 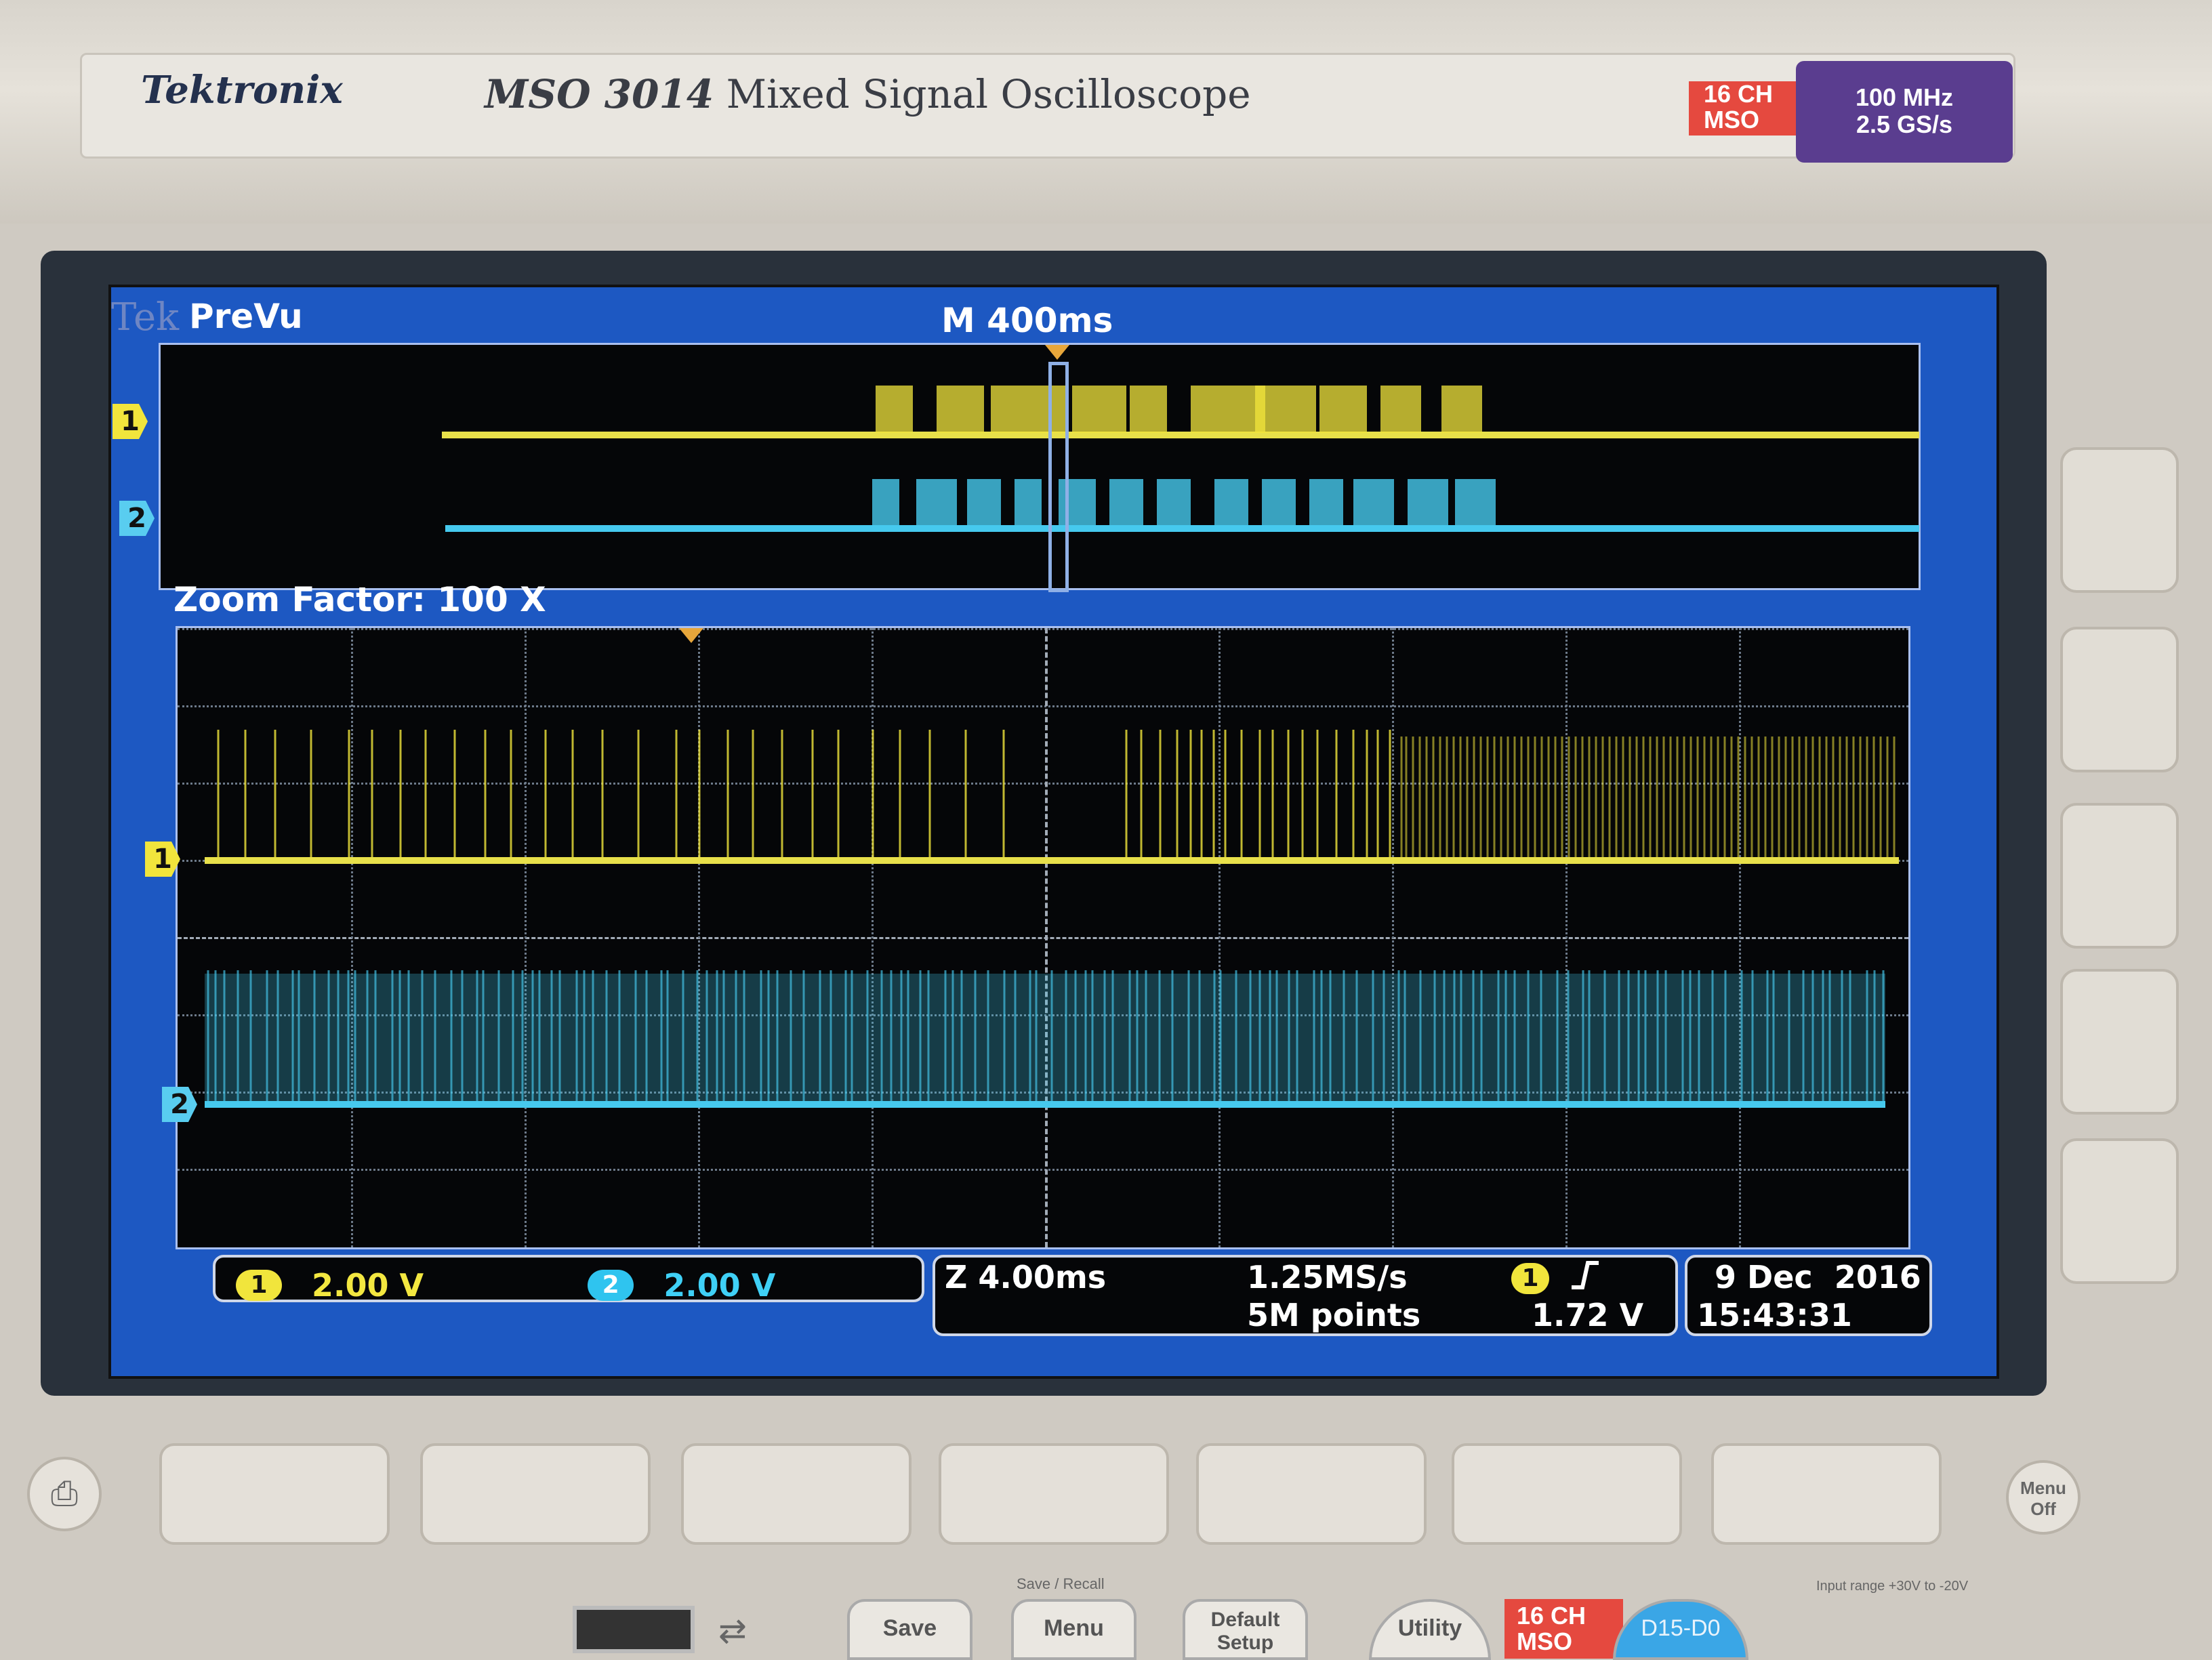 What do you see at coordinates (1808, 1295) in the screenshot?
I see `datetime-readout: 9 Dec 2016 15:43:31` at bounding box center [1808, 1295].